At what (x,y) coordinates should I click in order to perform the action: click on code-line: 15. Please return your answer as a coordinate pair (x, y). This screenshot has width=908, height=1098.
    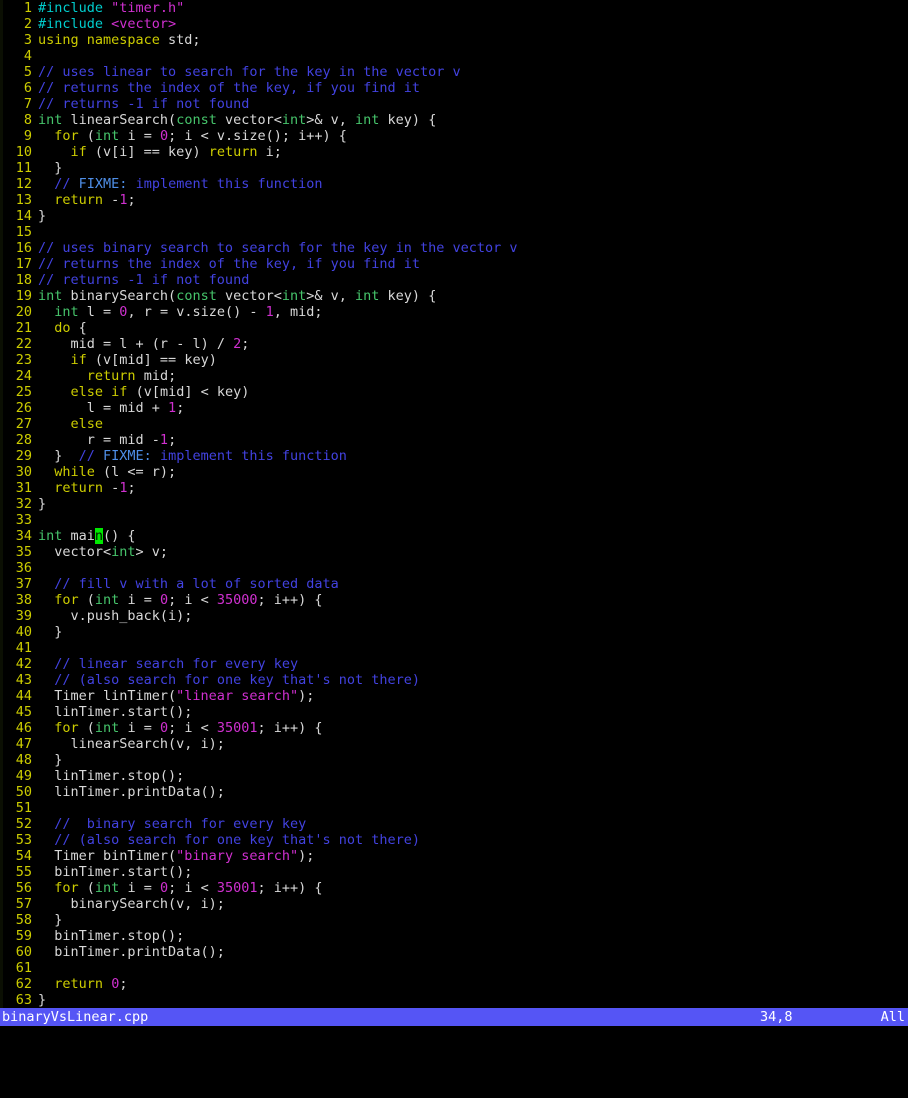
    Looking at the image, I should click on (454, 232).